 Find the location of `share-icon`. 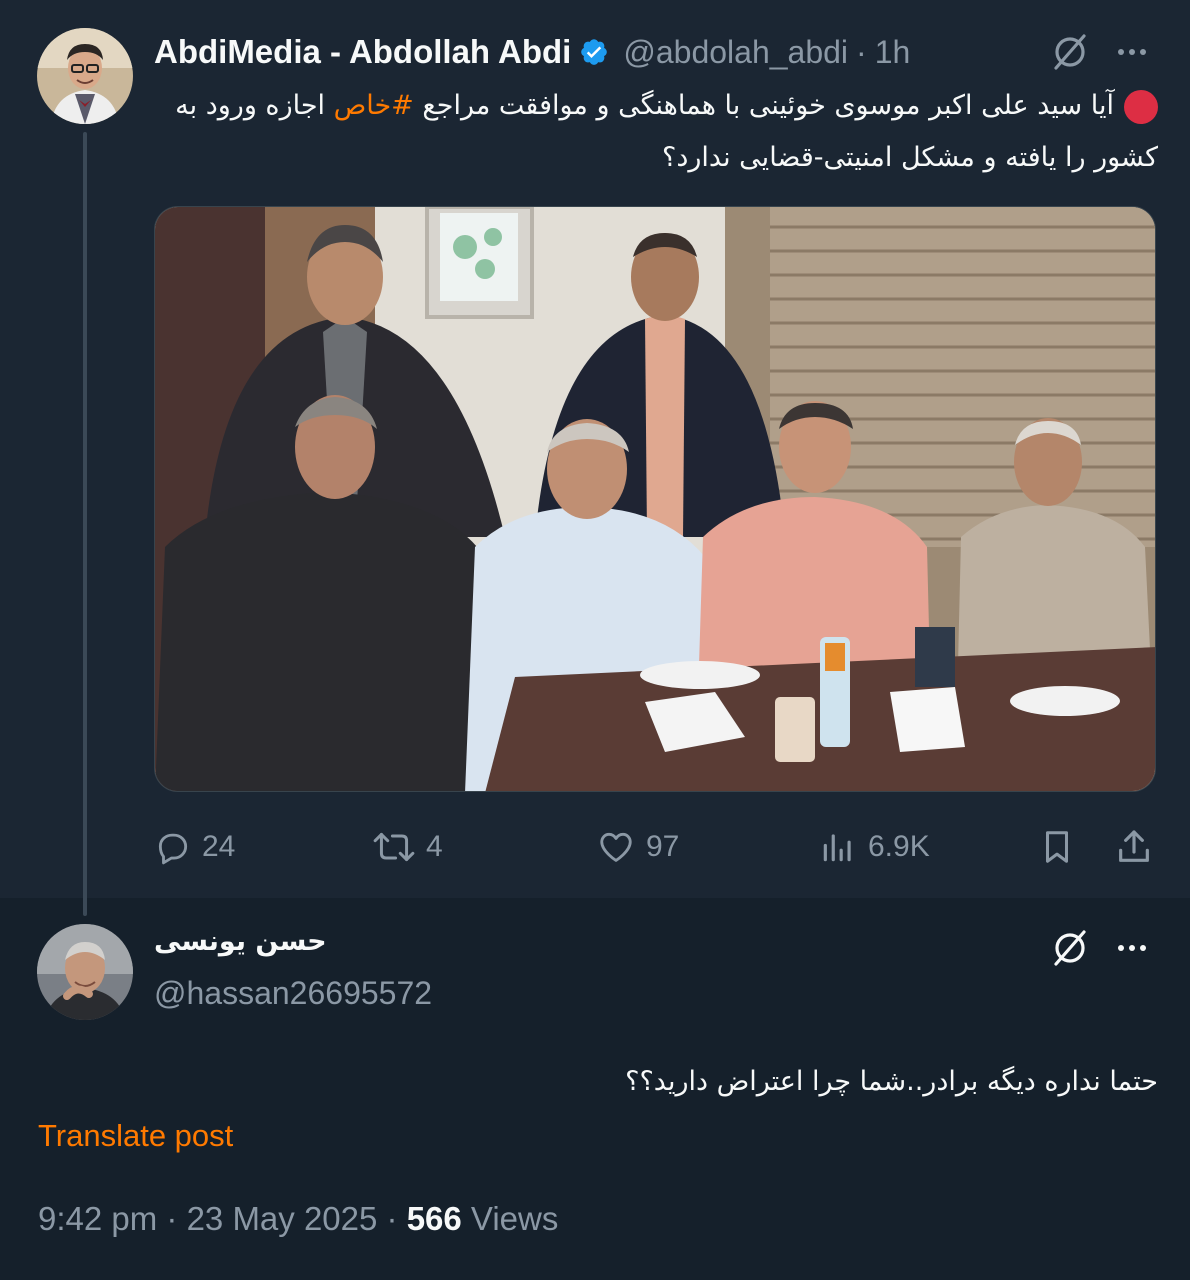

share-icon is located at coordinates (1134, 846).